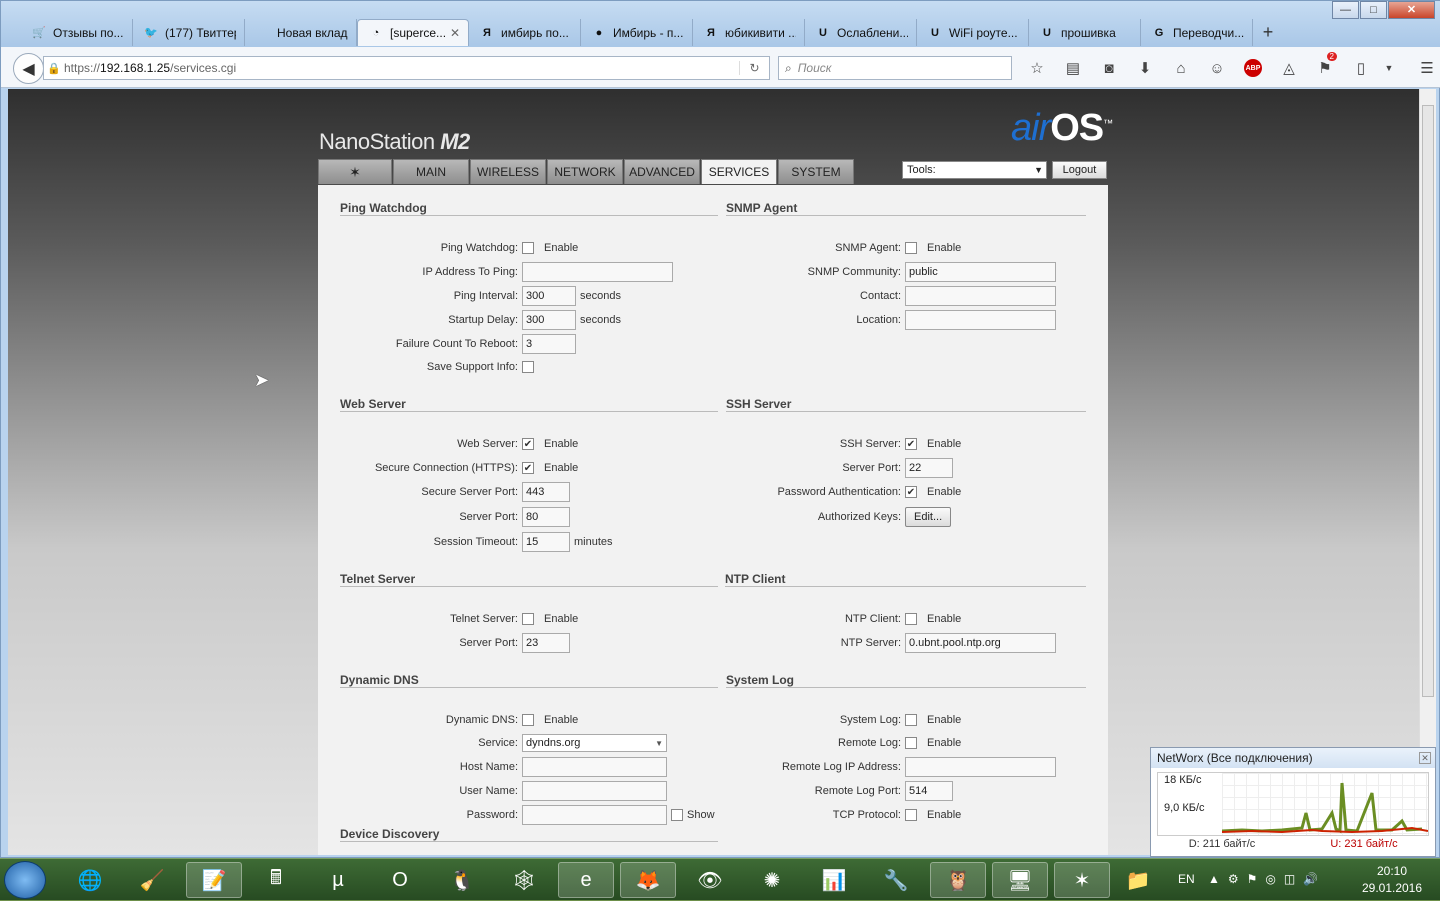 The image size is (1440, 901). What do you see at coordinates (585, 171) in the screenshot?
I see `tab-network: NETWORK` at bounding box center [585, 171].